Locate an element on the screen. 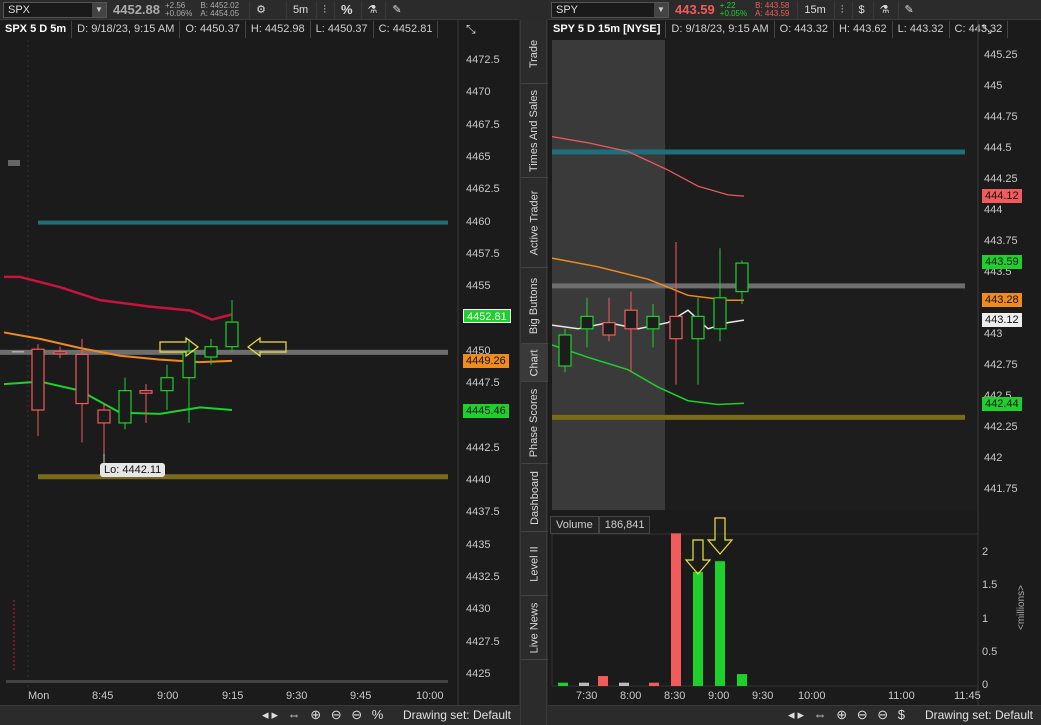  symbol-input: SPY ▼ is located at coordinates (610, 9).